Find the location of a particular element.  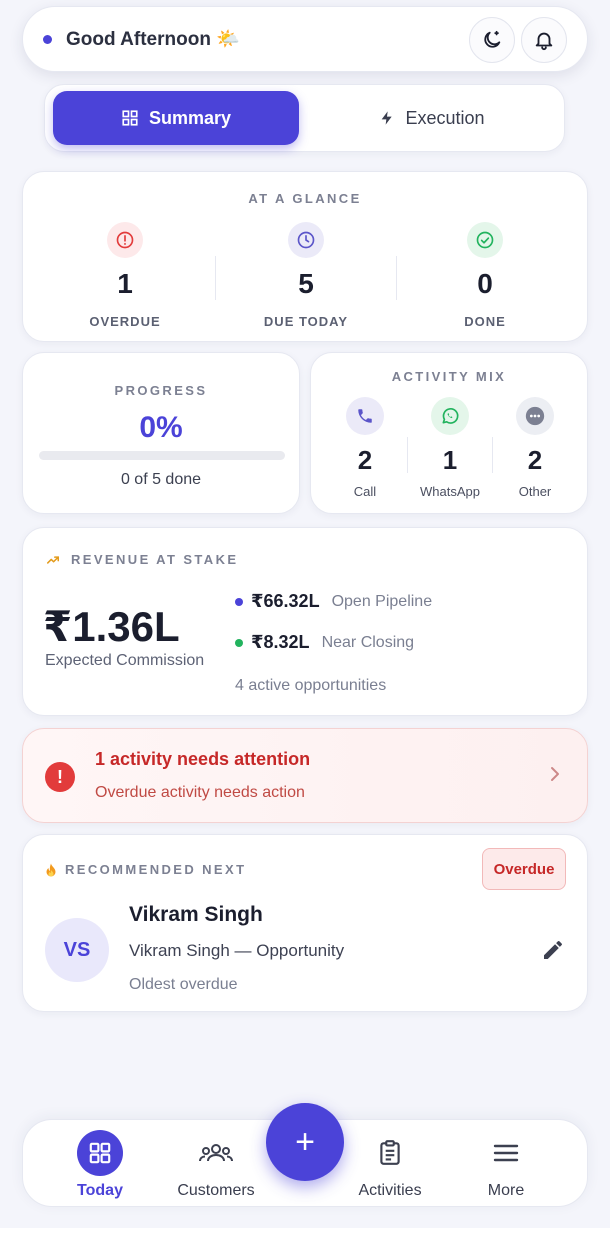

bottom-strip is located at coordinates (305, 1232).